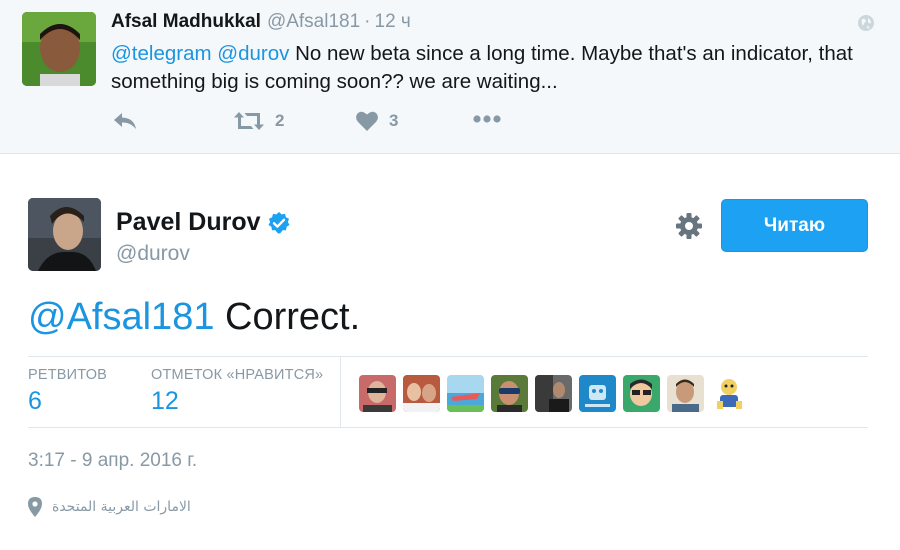  I want to click on reply-button, so click(125, 121).